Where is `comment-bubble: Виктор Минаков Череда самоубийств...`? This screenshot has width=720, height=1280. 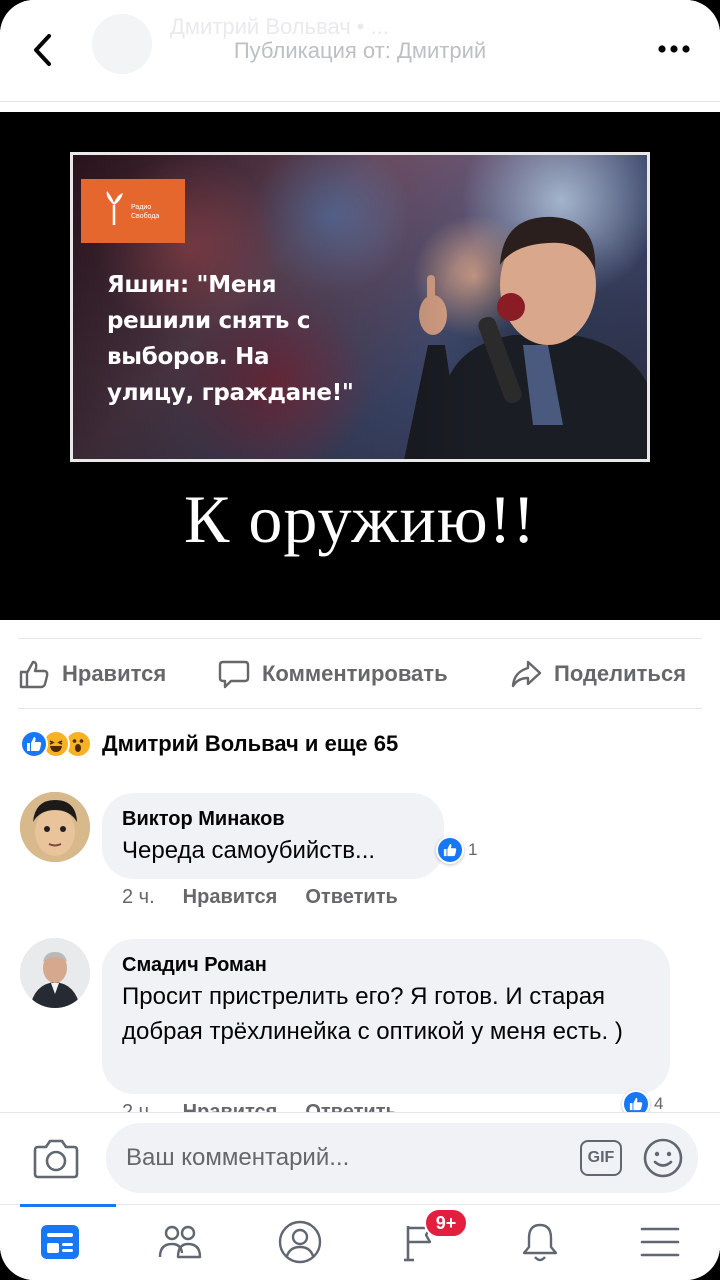 comment-bubble: Виктор Минаков Череда самоубийств... is located at coordinates (273, 836).